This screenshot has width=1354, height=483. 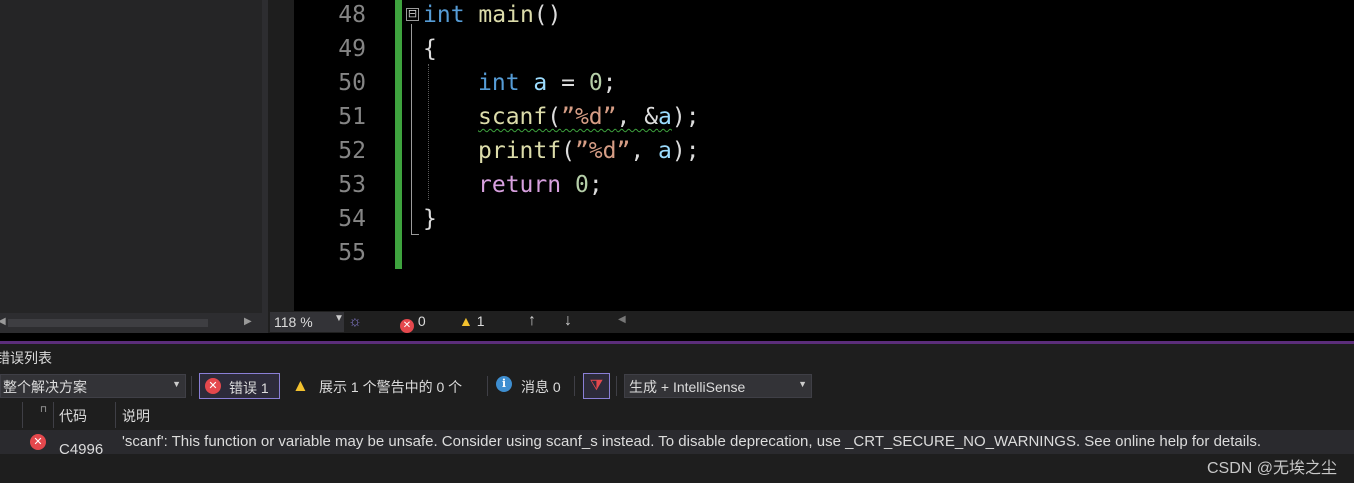 I want to click on solution-explorer-pane, so click(x=131, y=166).